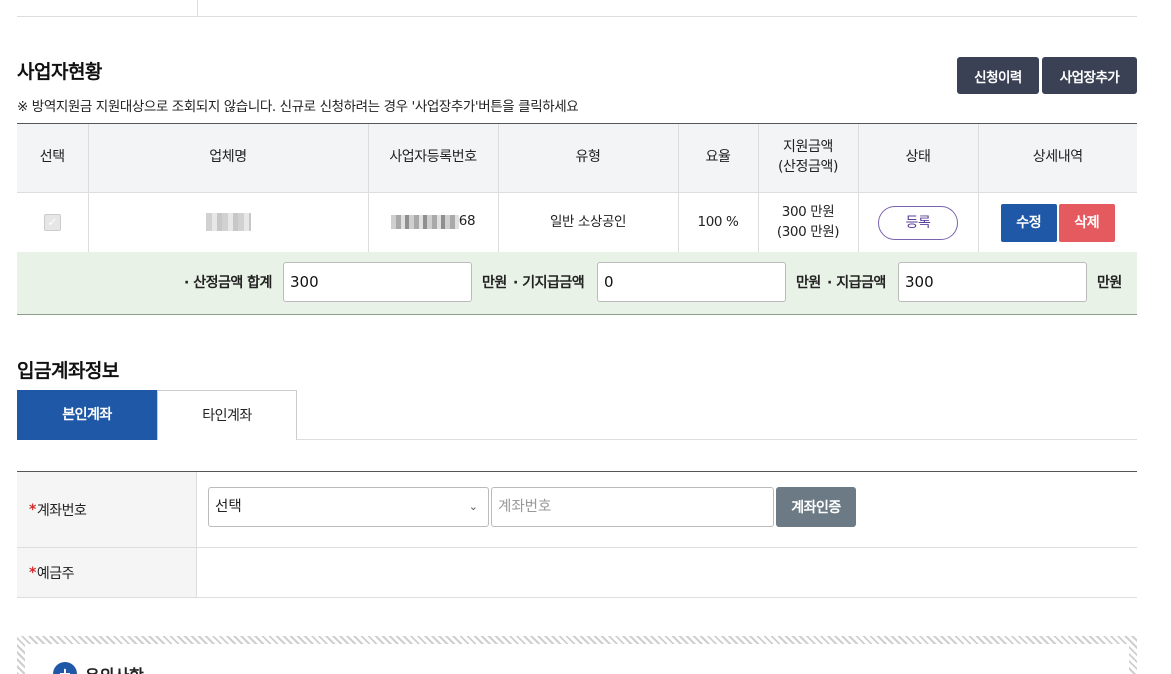 Image resolution: width=1171 pixels, height=674 pixels. I want to click on col-amount-line1: 지원금액, so click(808, 147).